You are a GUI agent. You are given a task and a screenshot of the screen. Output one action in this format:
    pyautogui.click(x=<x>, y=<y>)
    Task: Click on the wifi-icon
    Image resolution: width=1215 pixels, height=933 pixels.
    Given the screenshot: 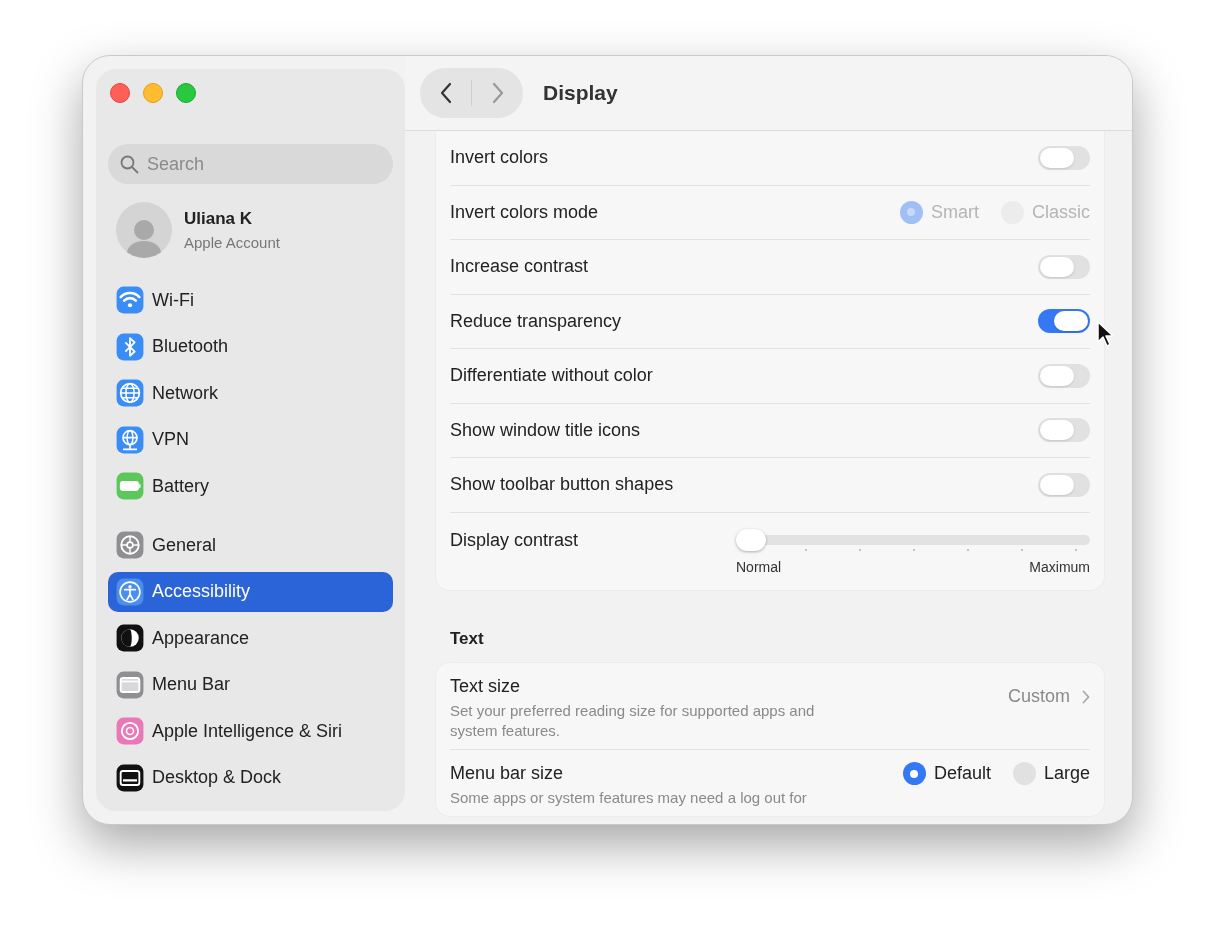 What is the action you would take?
    pyautogui.click(x=130, y=300)
    